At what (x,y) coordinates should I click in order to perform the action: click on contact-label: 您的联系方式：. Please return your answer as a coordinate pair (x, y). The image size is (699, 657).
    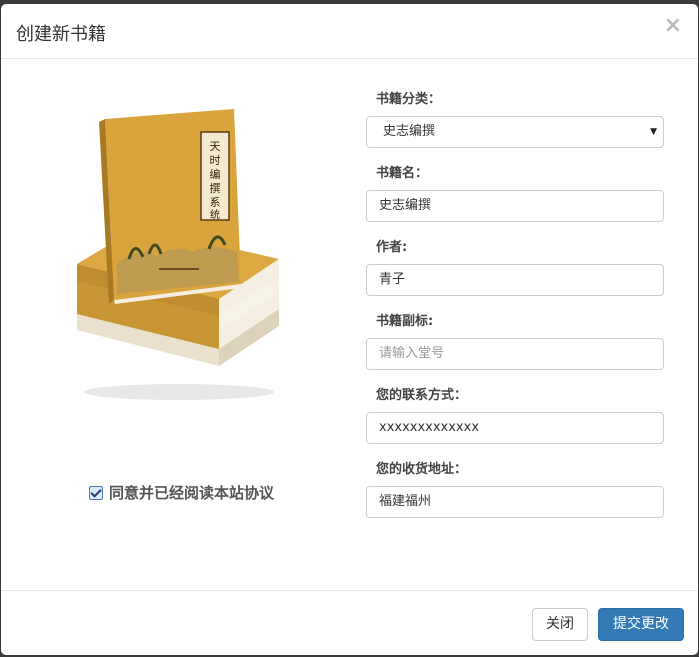
    Looking at the image, I should click on (422, 395).